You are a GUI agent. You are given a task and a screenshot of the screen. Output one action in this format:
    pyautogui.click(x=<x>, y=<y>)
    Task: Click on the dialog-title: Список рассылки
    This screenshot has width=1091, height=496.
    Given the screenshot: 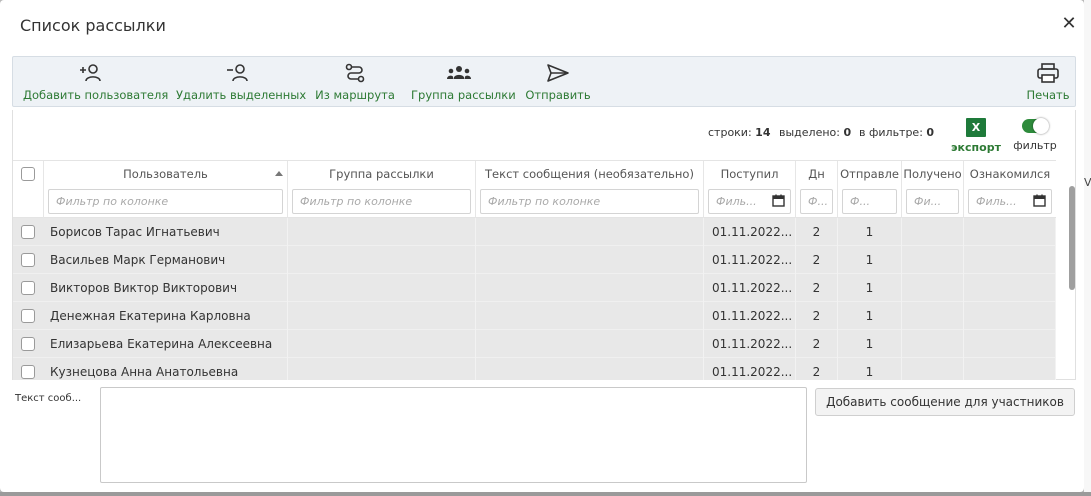 What is the action you would take?
    pyautogui.click(x=93, y=25)
    